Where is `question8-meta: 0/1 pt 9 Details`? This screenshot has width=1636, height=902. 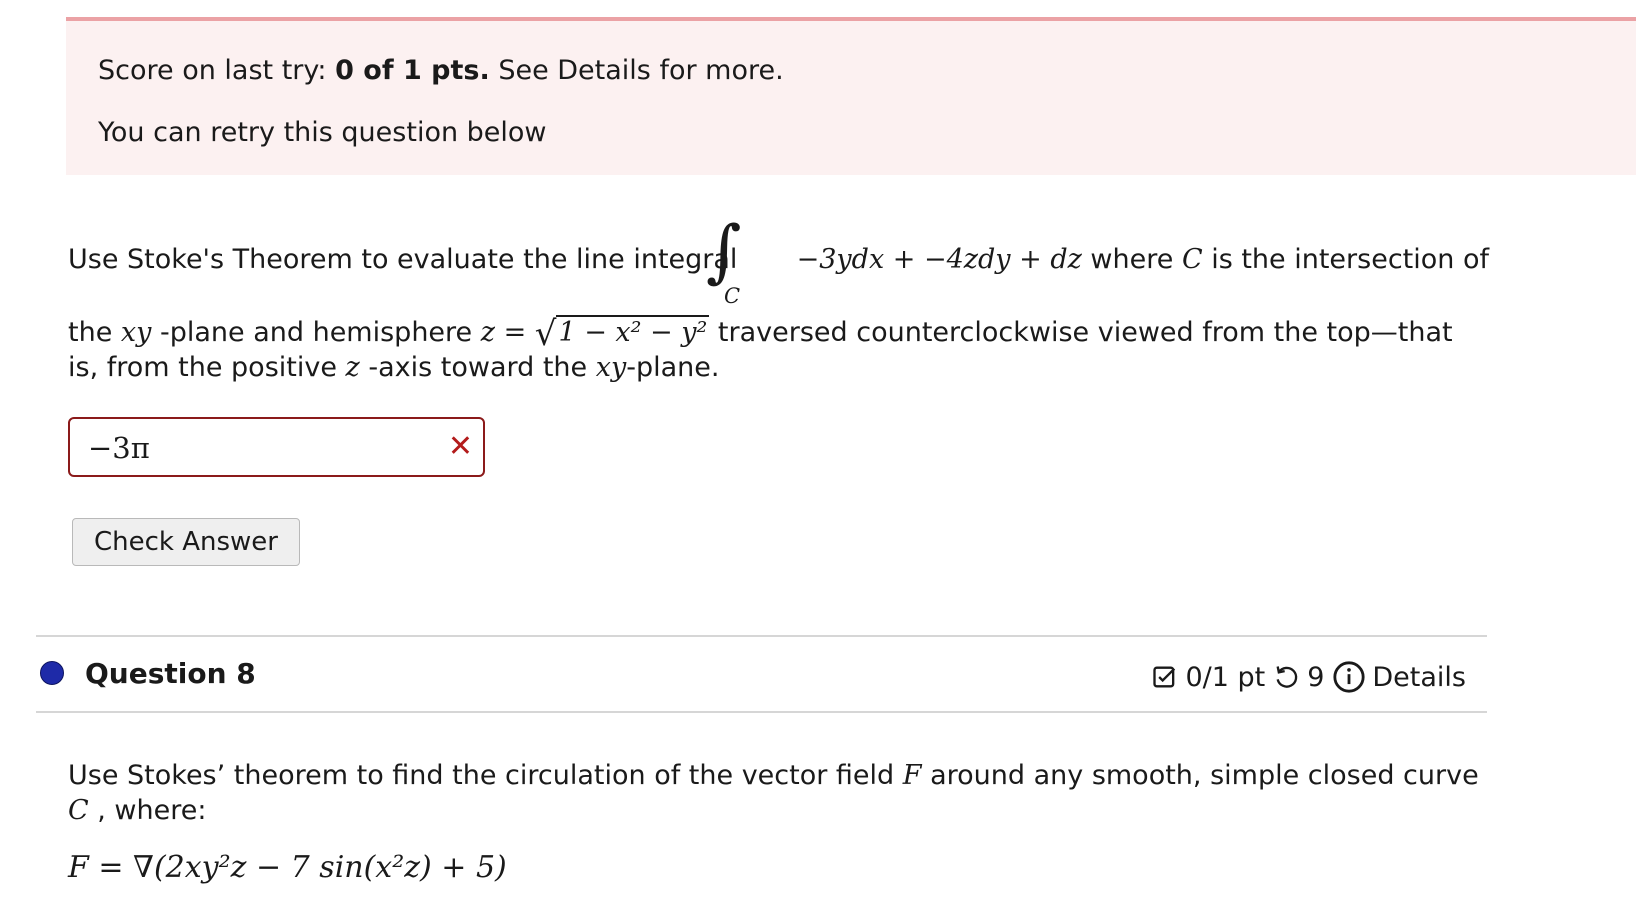
question8-meta: 0/1 pt 9 Details is located at coordinates (1308, 677).